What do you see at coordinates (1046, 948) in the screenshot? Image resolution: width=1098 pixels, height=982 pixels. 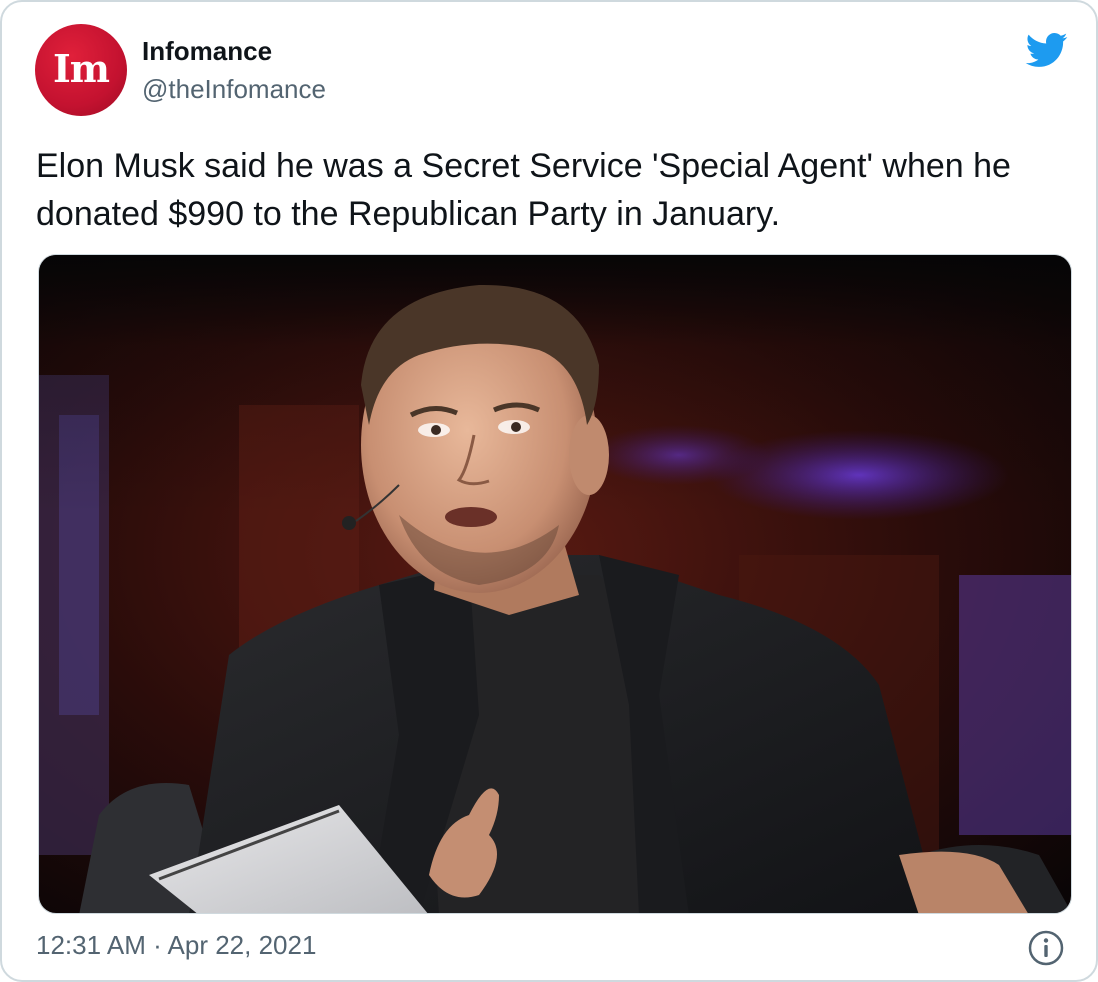 I see `info-icon` at bounding box center [1046, 948].